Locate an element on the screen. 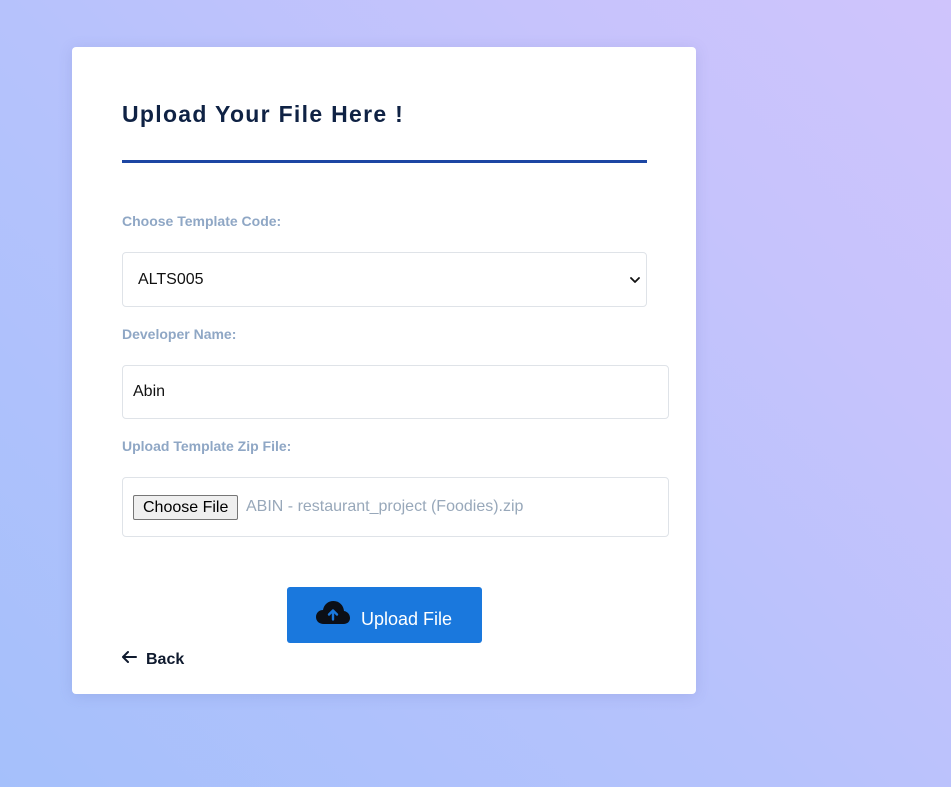  template-code-value: ALTS005 is located at coordinates (171, 279).